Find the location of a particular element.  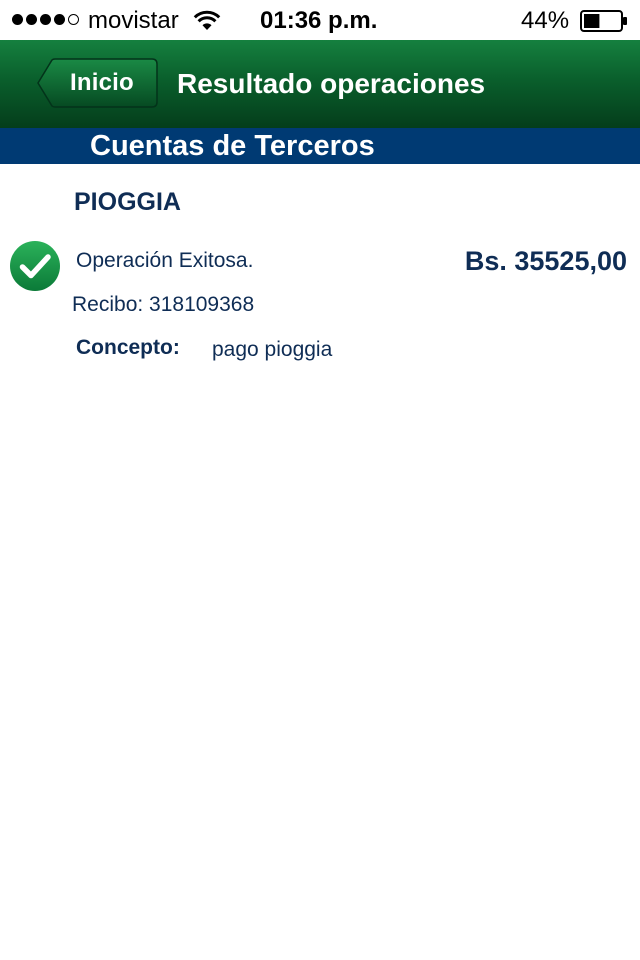

receipt-number: Recibo: 318109368 is located at coordinates (163, 304).